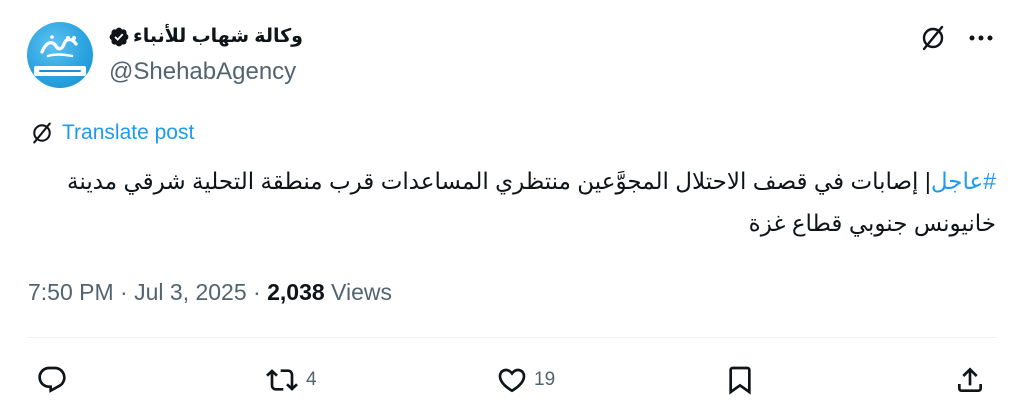 Image resolution: width=1024 pixels, height=420 pixels. I want to click on like-button: 19, so click(525, 380).